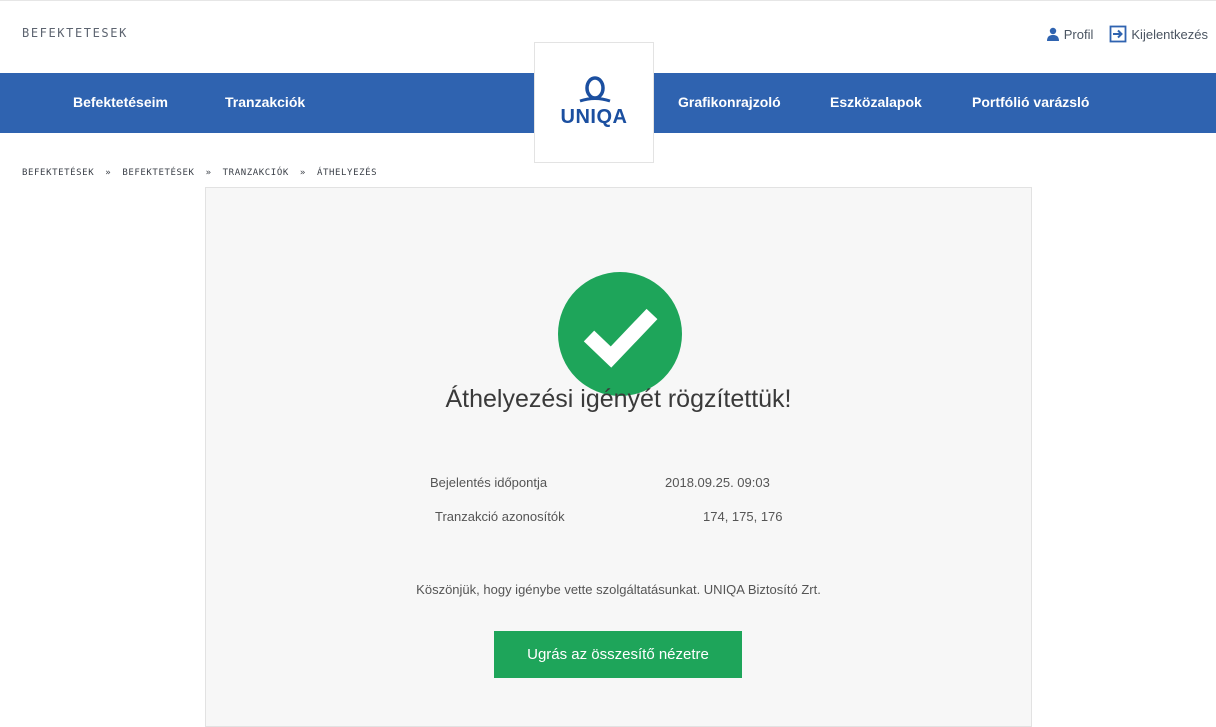 This screenshot has width=1216, height=727. What do you see at coordinates (158, 173) in the screenshot?
I see `breadcrumb-item-2: BEFEKTETÉSEK` at bounding box center [158, 173].